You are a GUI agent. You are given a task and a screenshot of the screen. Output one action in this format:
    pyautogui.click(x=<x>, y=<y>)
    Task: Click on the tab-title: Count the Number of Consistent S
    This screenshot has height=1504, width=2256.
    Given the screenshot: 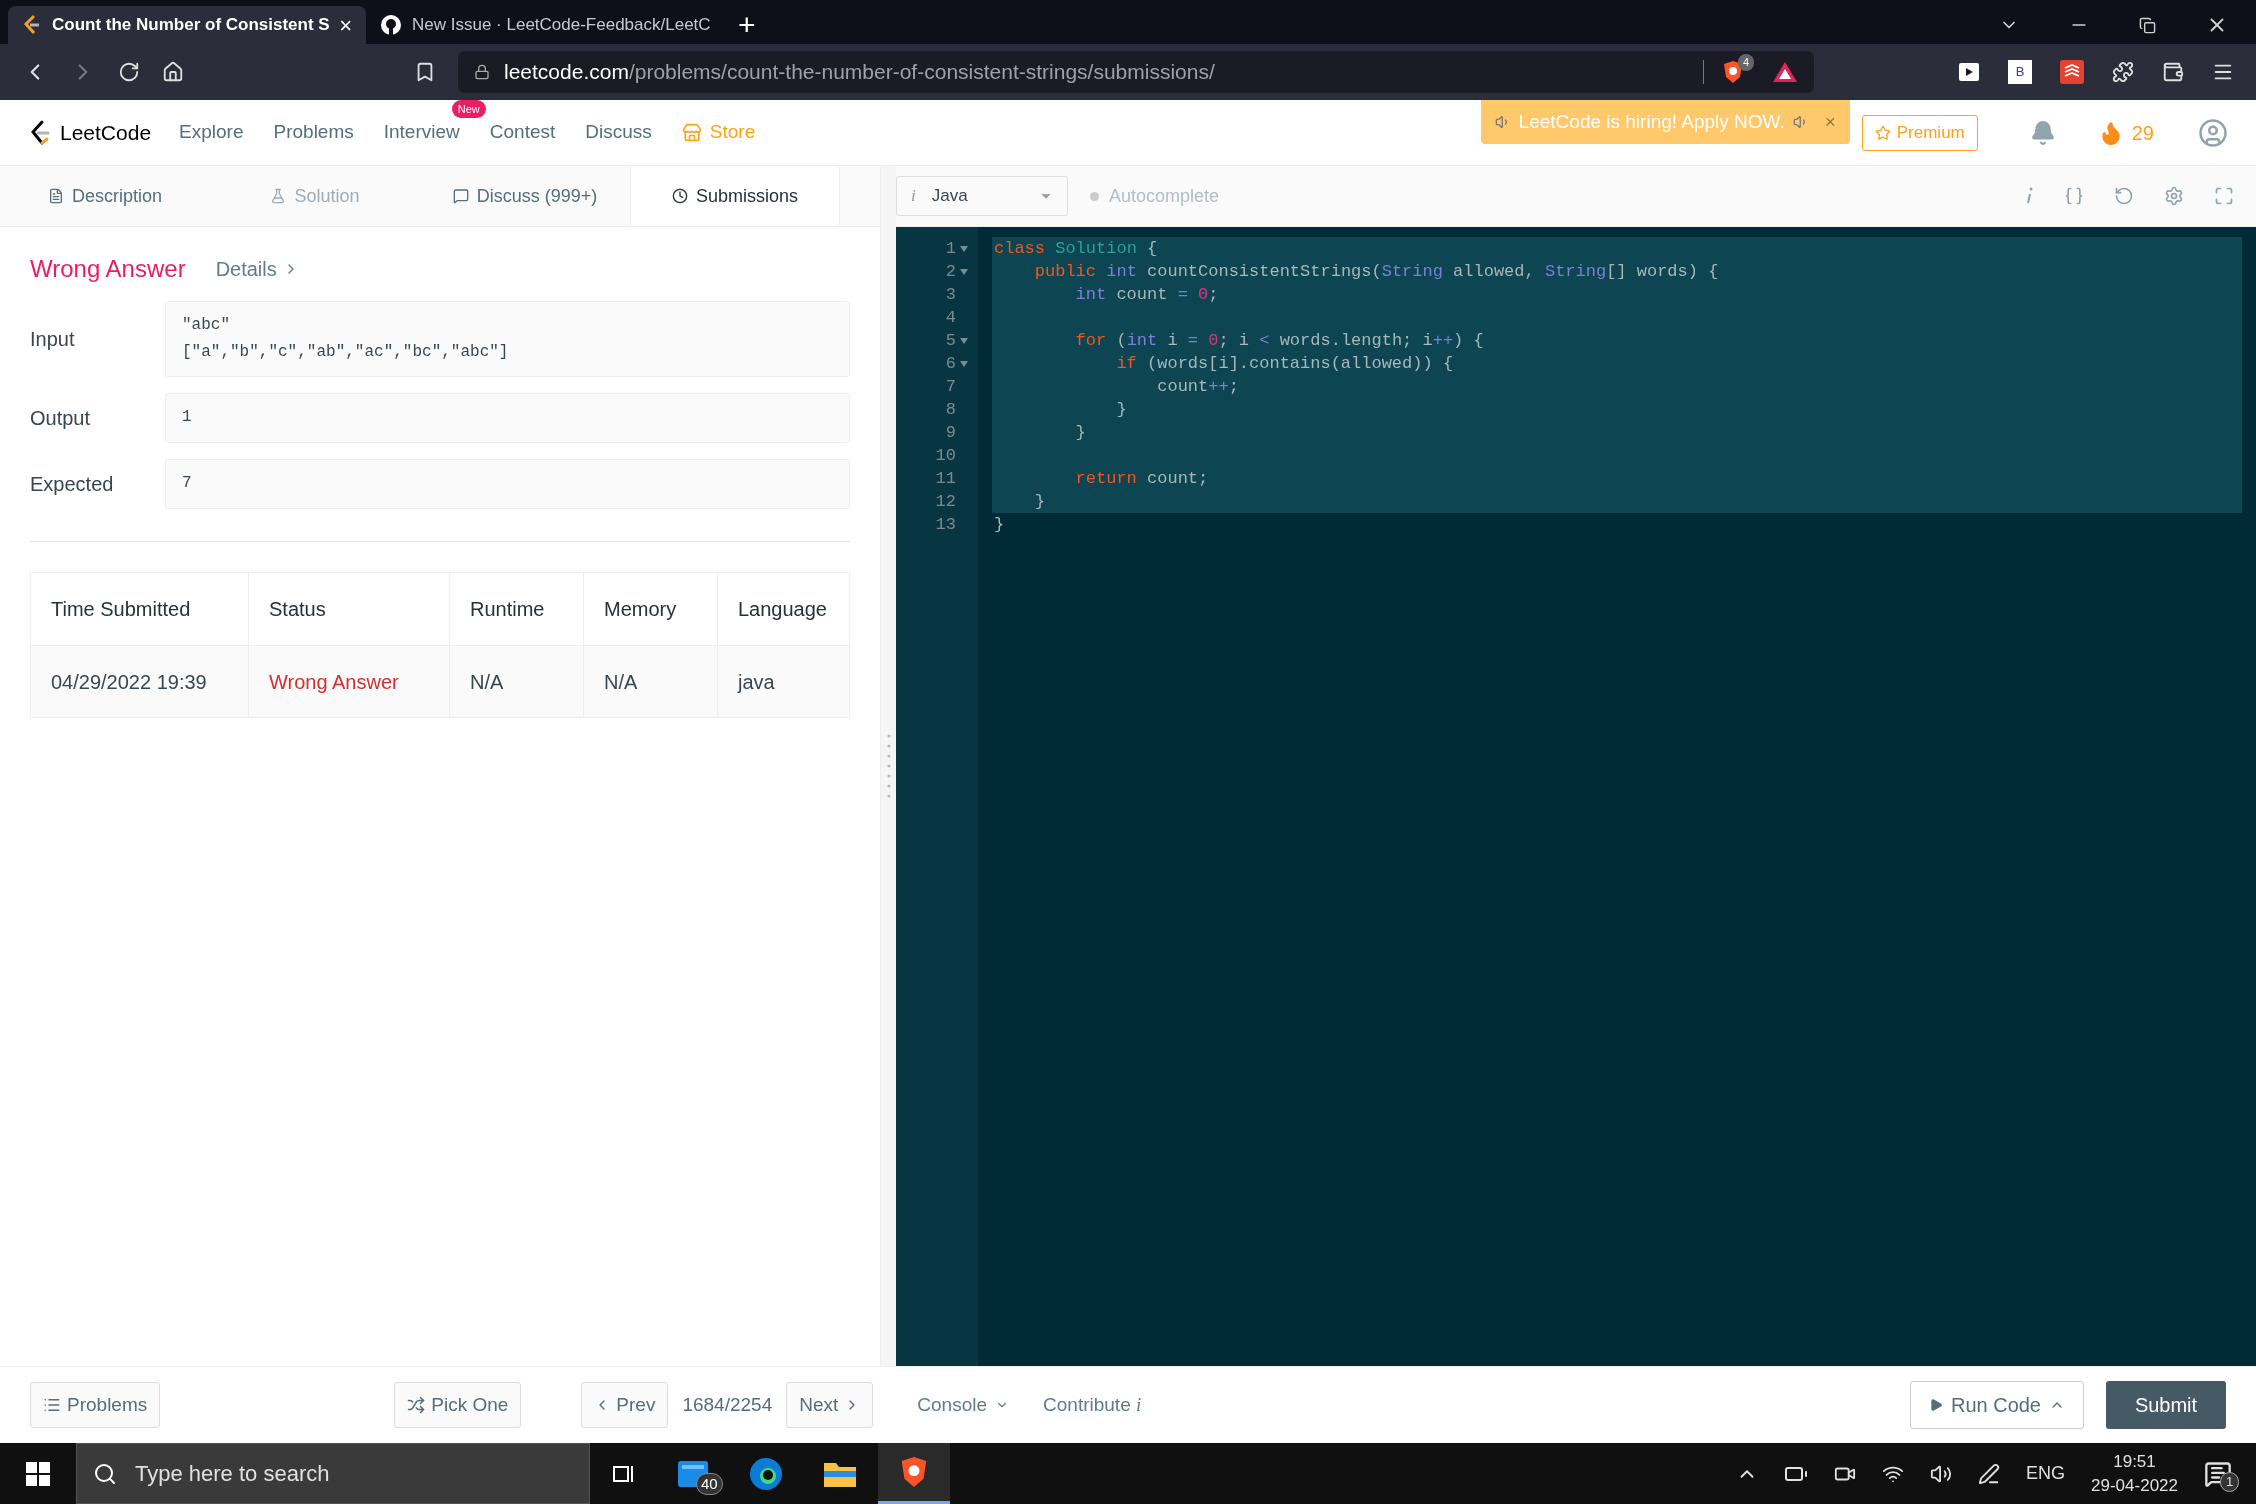 What is the action you would take?
    pyautogui.click(x=191, y=25)
    